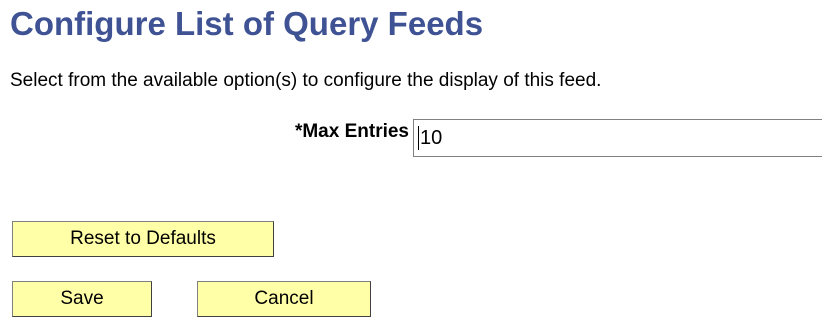 The width and height of the screenshot is (822, 324). What do you see at coordinates (617, 138) in the screenshot?
I see `max-entries-input` at bounding box center [617, 138].